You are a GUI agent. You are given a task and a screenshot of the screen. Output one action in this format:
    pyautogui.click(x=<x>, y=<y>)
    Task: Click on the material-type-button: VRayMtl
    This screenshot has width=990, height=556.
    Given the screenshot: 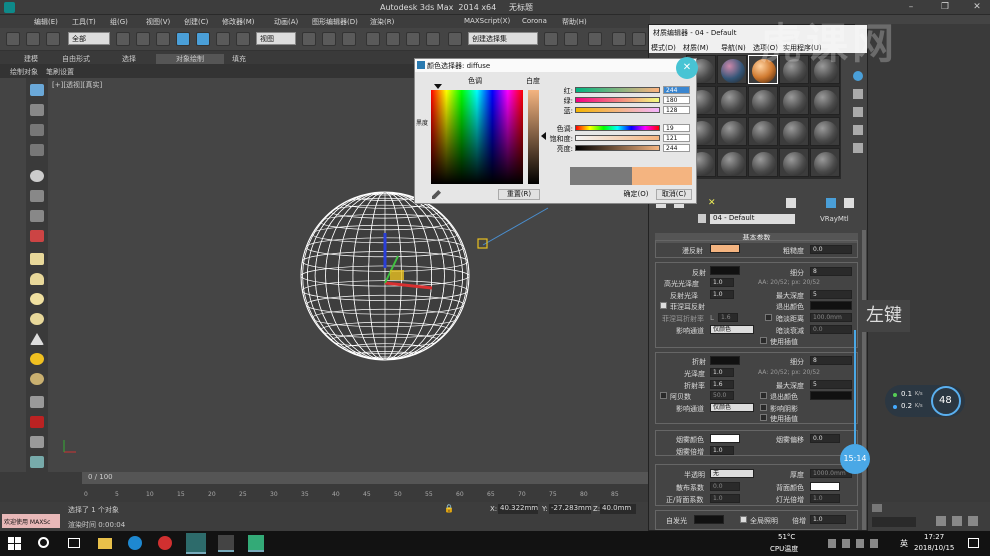 What is the action you would take?
    pyautogui.click(x=834, y=219)
    